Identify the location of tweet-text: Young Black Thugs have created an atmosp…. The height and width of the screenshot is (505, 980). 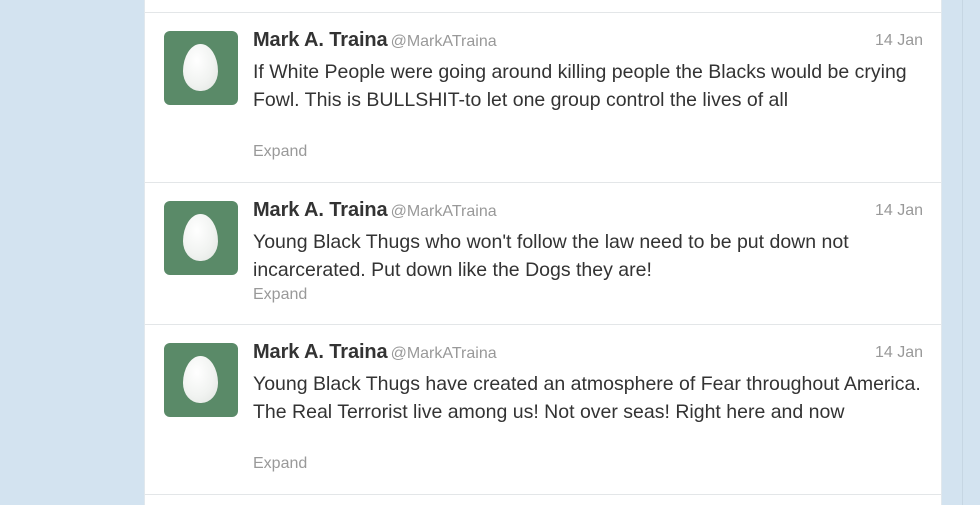
(587, 398).